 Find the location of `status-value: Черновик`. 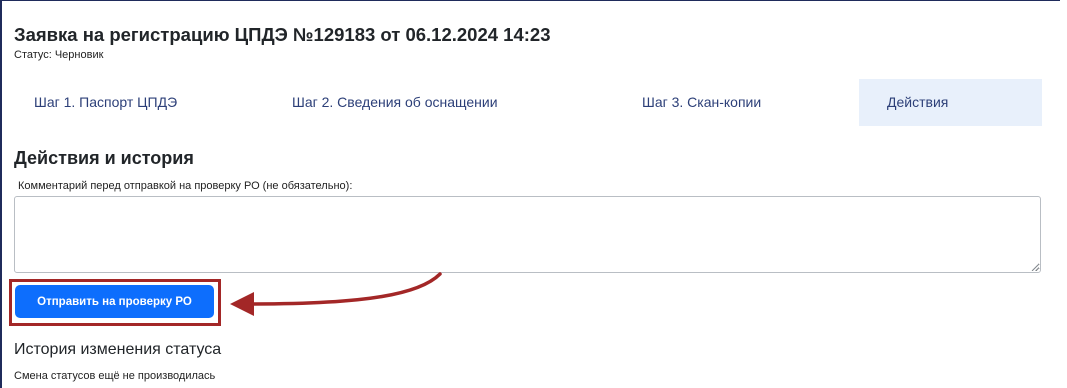

status-value: Черновик is located at coordinates (79, 55).